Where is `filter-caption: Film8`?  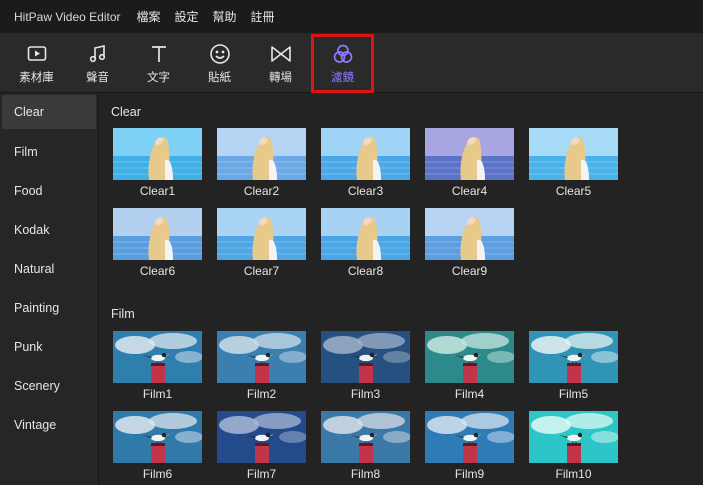
filter-caption: Film8 is located at coordinates (365, 474).